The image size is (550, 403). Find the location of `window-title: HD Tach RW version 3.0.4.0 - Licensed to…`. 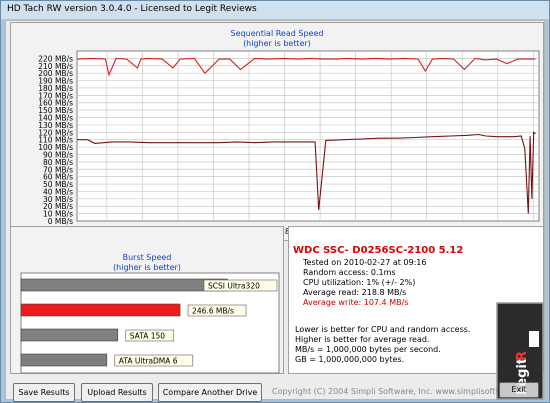

window-title: HD Tach RW version 3.0.4.0 - Licensed to… is located at coordinates (132, 9).